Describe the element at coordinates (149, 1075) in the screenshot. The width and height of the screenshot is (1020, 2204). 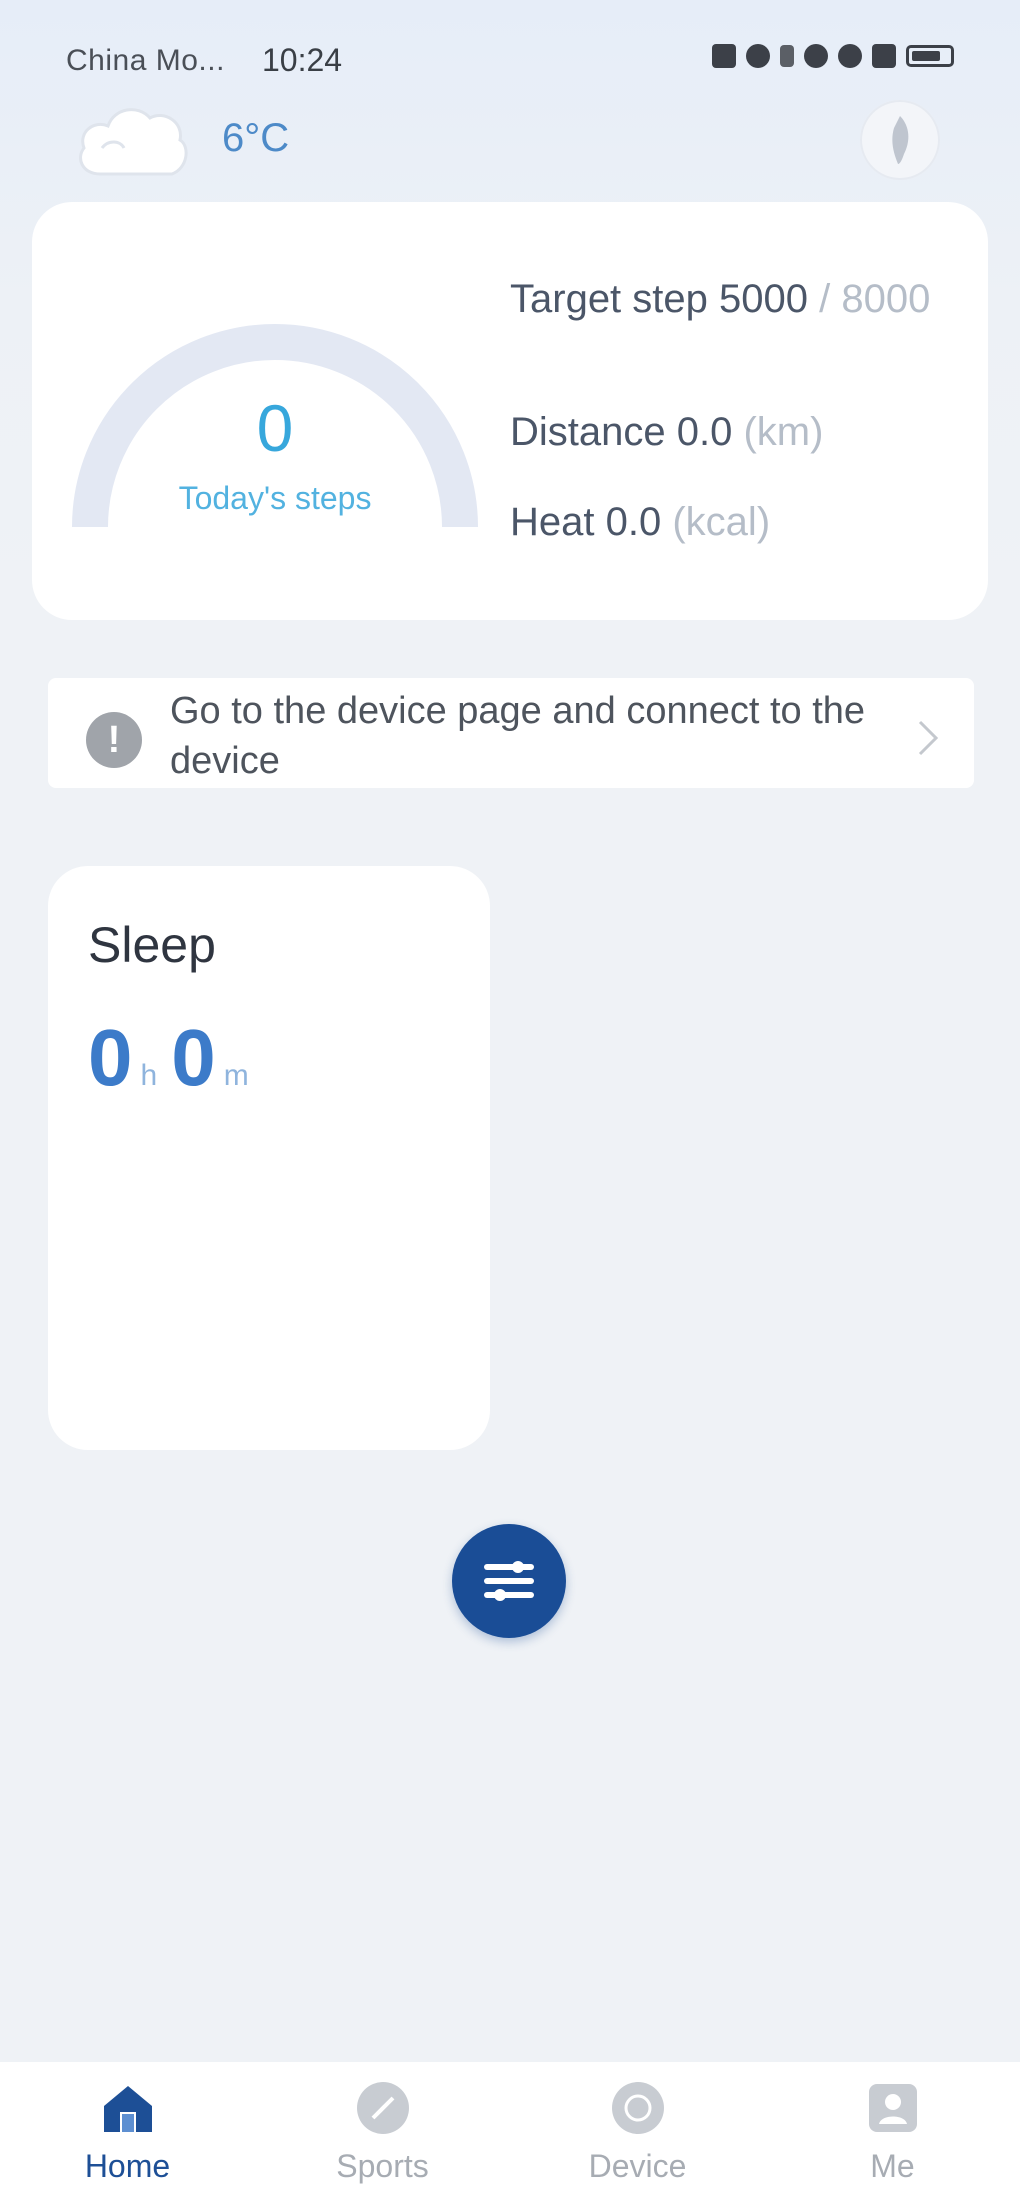
I see `sleep-hours-unit: h` at that location.